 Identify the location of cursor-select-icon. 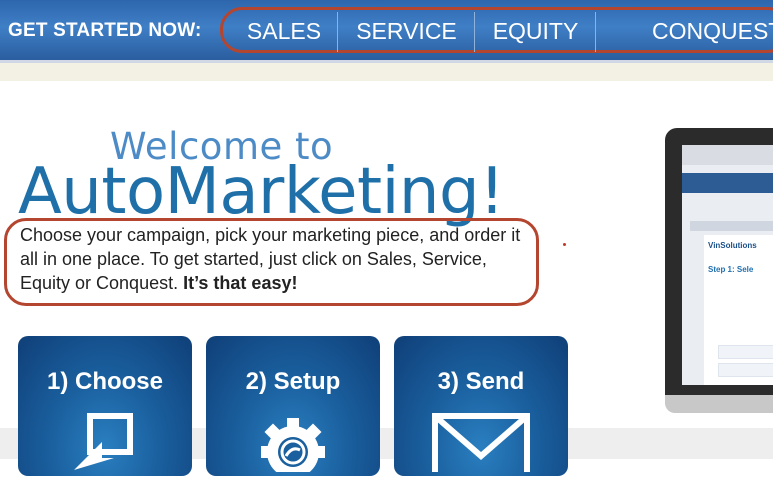
(105, 444).